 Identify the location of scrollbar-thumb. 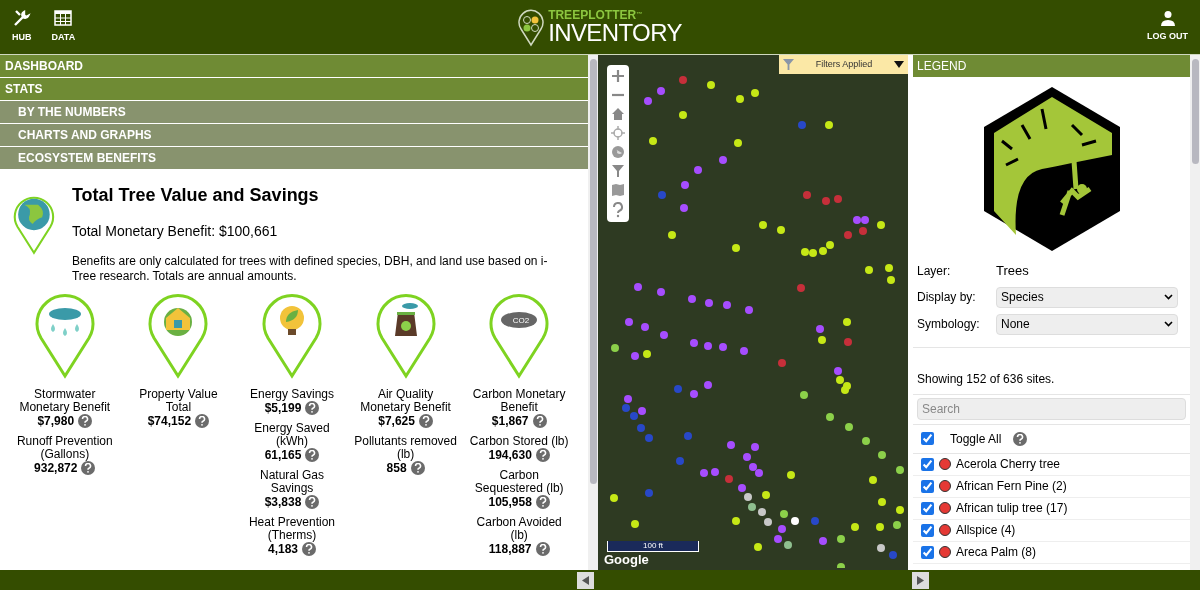
(1195, 111).